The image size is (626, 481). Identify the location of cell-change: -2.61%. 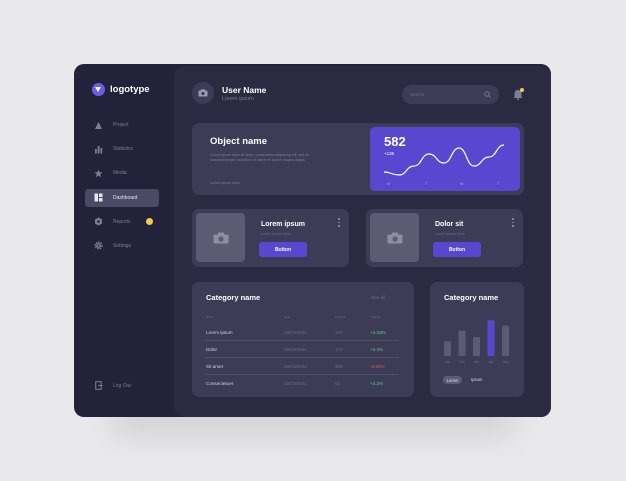
(377, 366).